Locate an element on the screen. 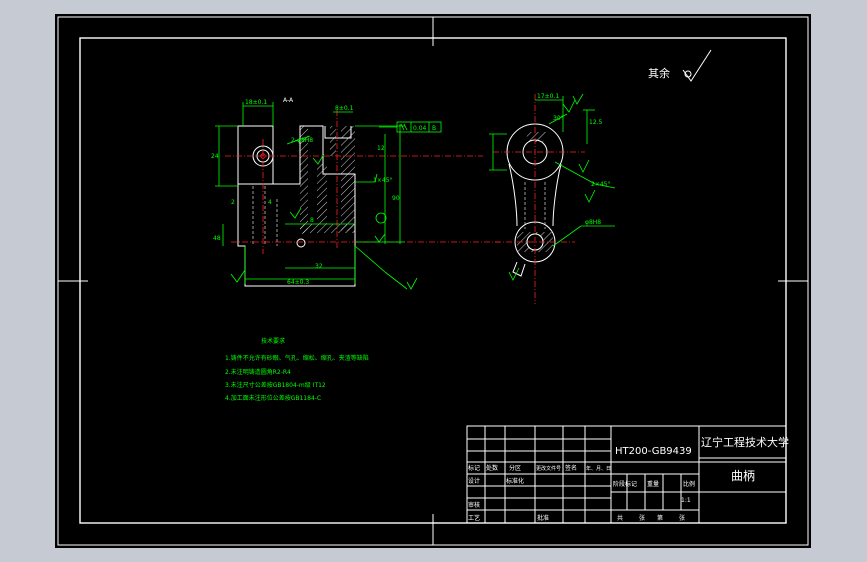 Image resolution: width=867 pixels, height=562 pixels. tech-req-title: 技术要求 is located at coordinates (273, 341).